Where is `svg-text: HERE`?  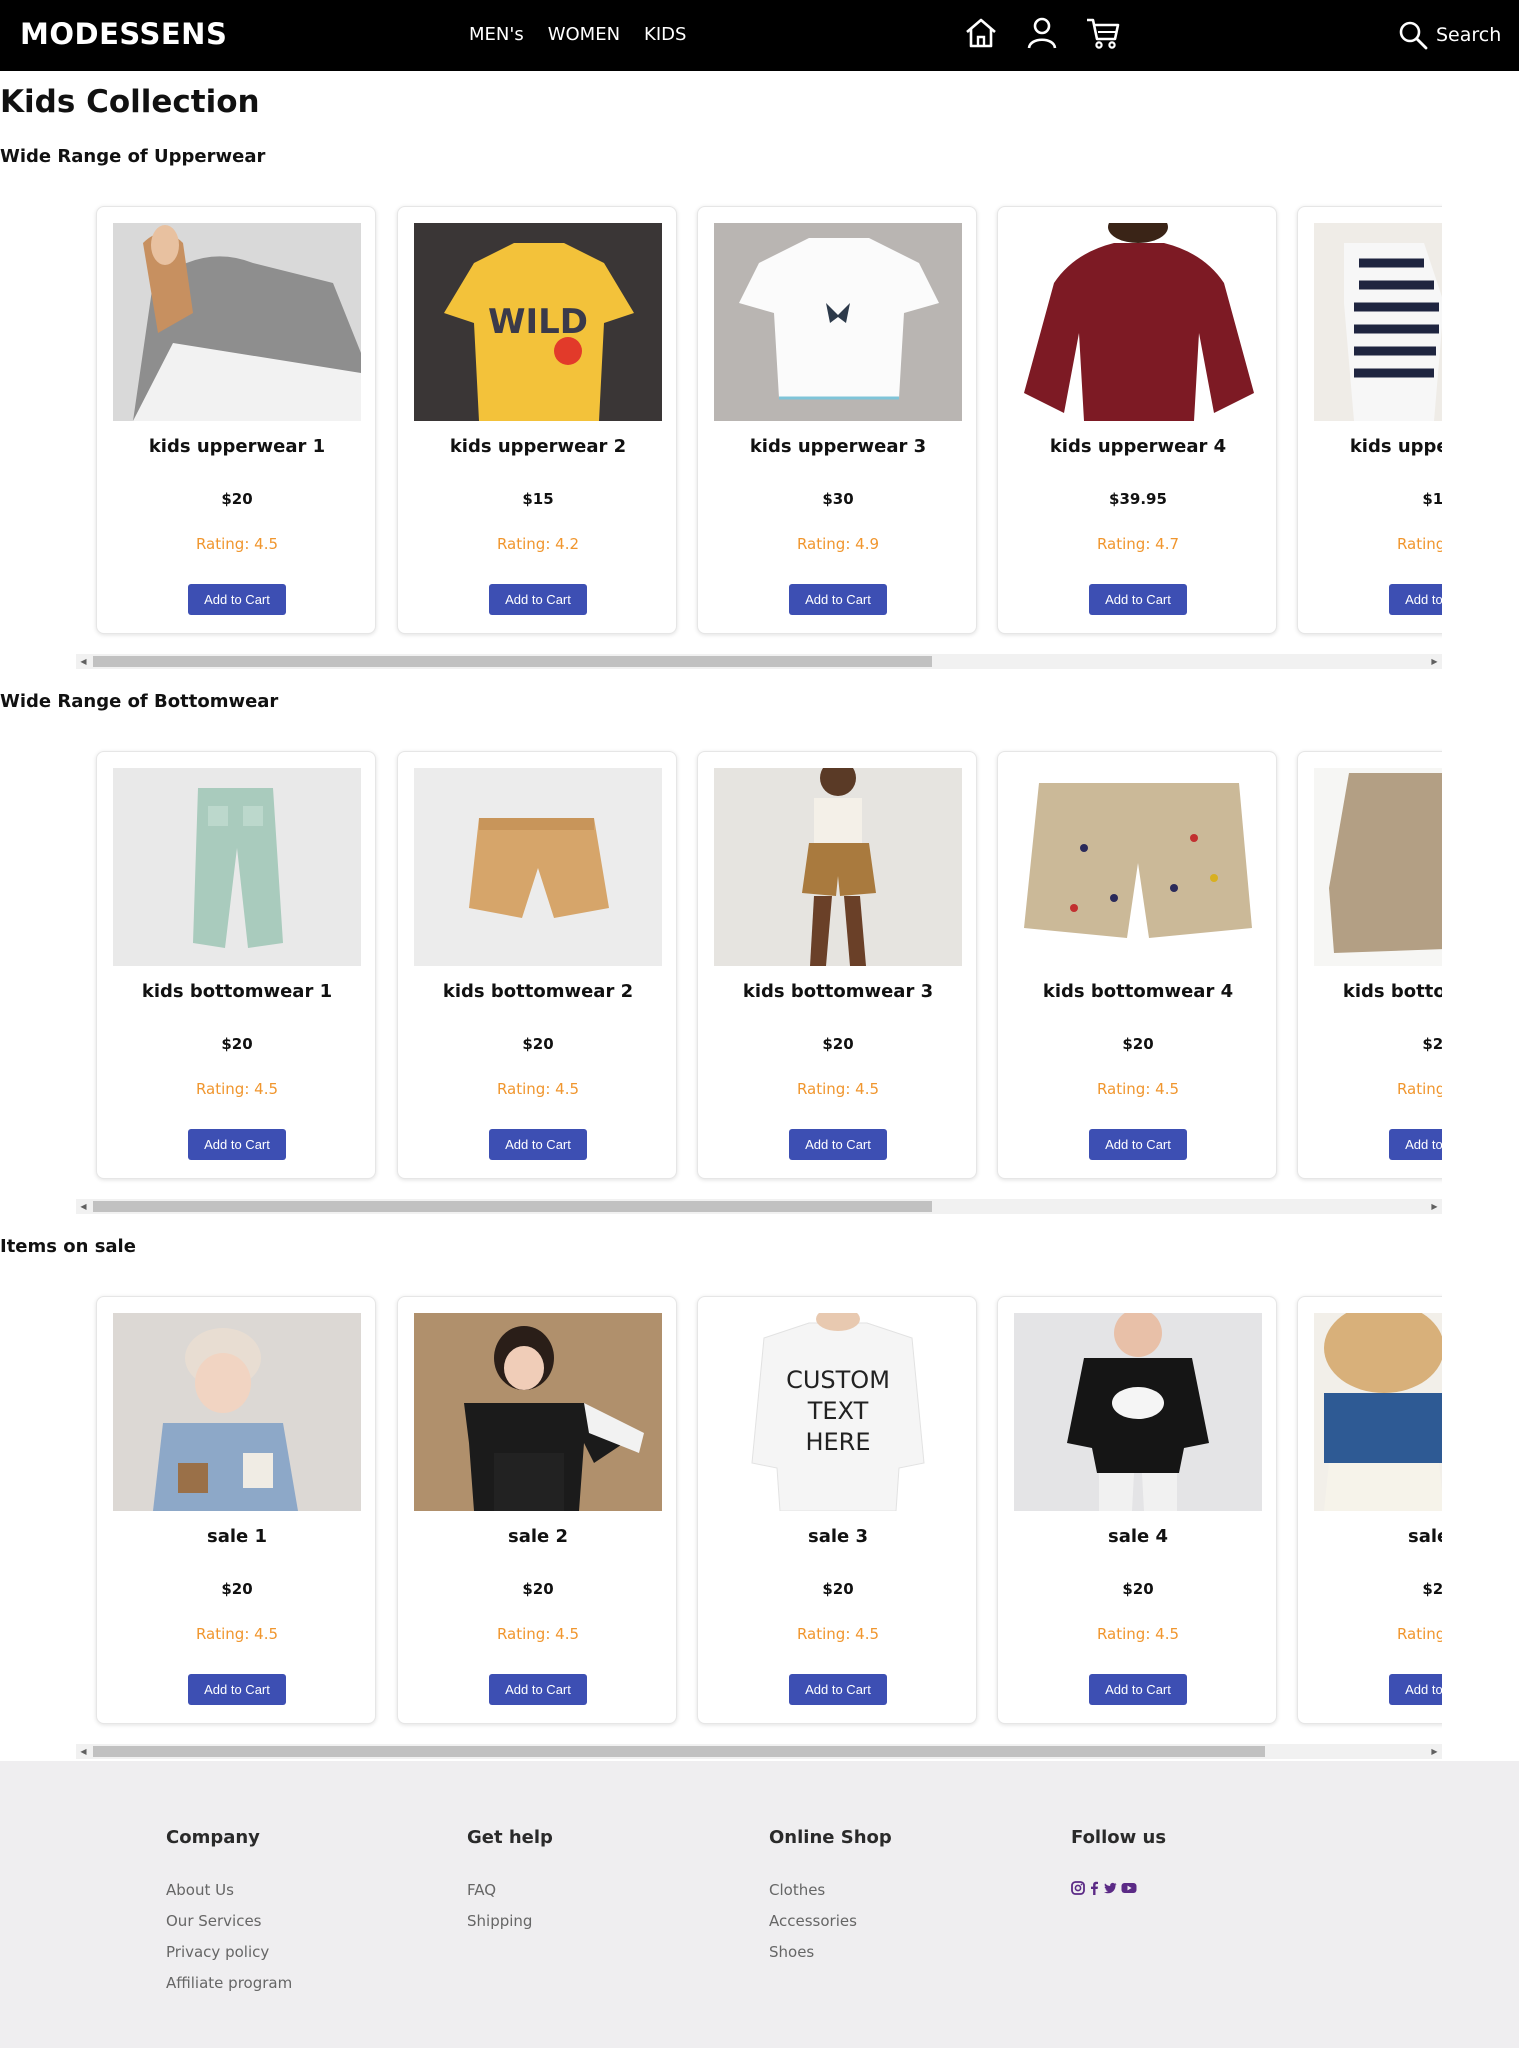
svg-text: HERE is located at coordinates (837, 1442).